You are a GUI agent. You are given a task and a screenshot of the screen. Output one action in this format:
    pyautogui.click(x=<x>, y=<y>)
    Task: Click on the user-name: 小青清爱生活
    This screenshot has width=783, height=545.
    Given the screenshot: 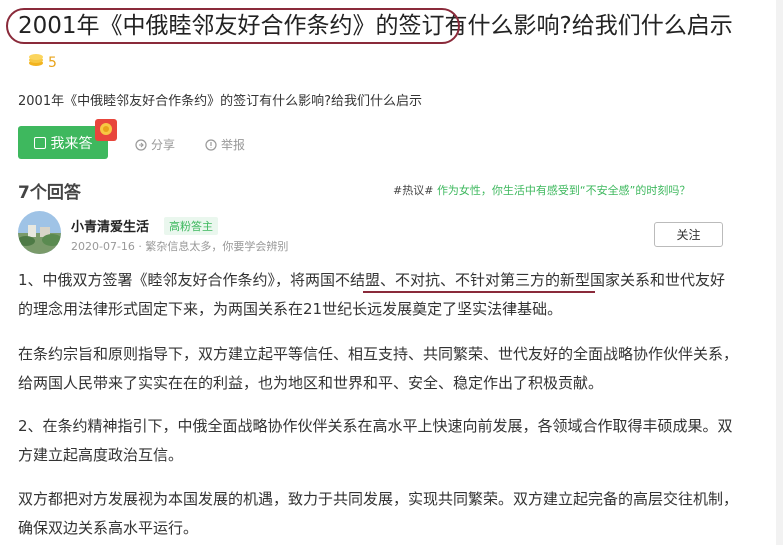 What is the action you would take?
    pyautogui.click(x=110, y=225)
    